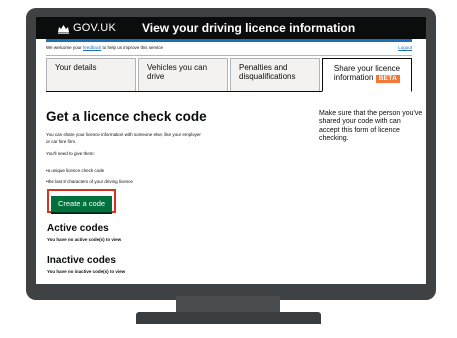 This screenshot has height=338, width=457. I want to click on list-item: a unique licence check code, so click(89, 170).